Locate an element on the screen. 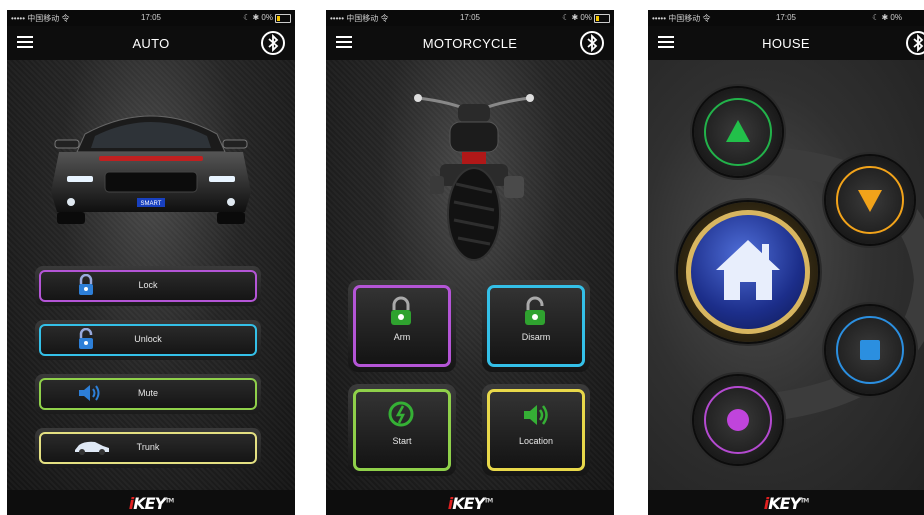 This screenshot has height=515, width=924. speaker-icon is located at coordinates (536, 415).